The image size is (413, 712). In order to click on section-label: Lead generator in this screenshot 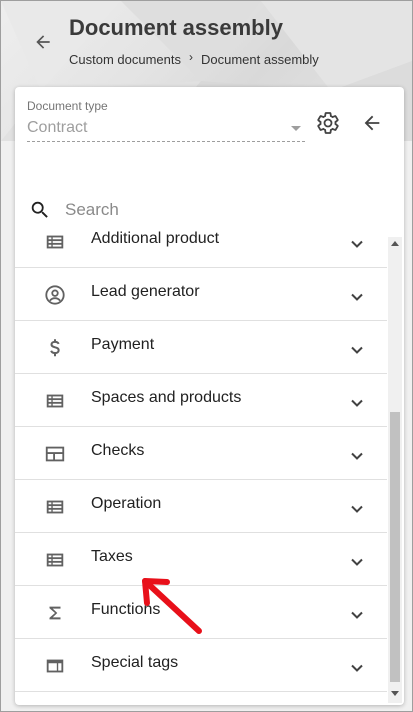, I will do `click(145, 291)`.